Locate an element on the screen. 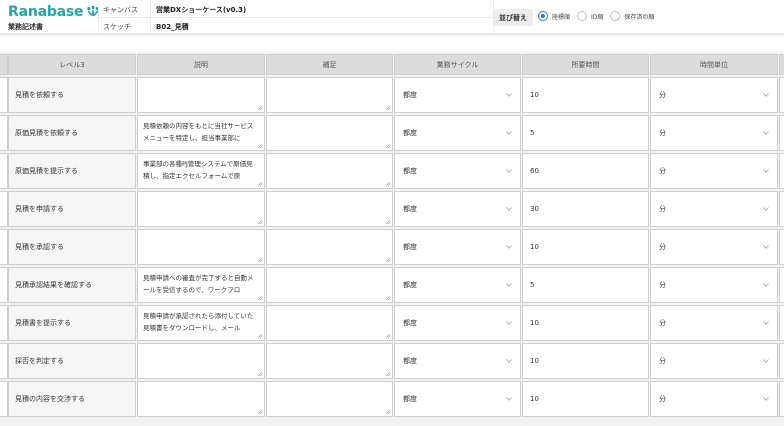 This screenshot has height=426, width=784. logo-text: Ranabase is located at coordinates (46, 12).